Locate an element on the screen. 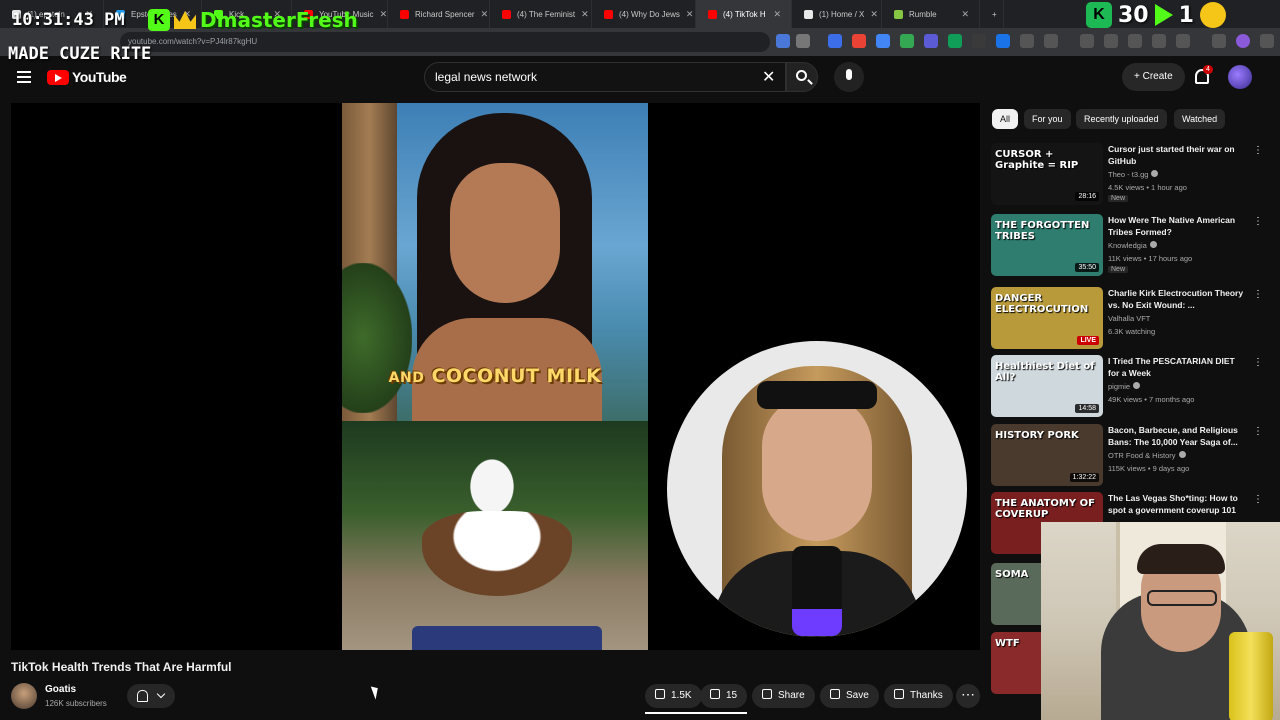  stream-counters: K 30 1 is located at coordinates (1156, 15).